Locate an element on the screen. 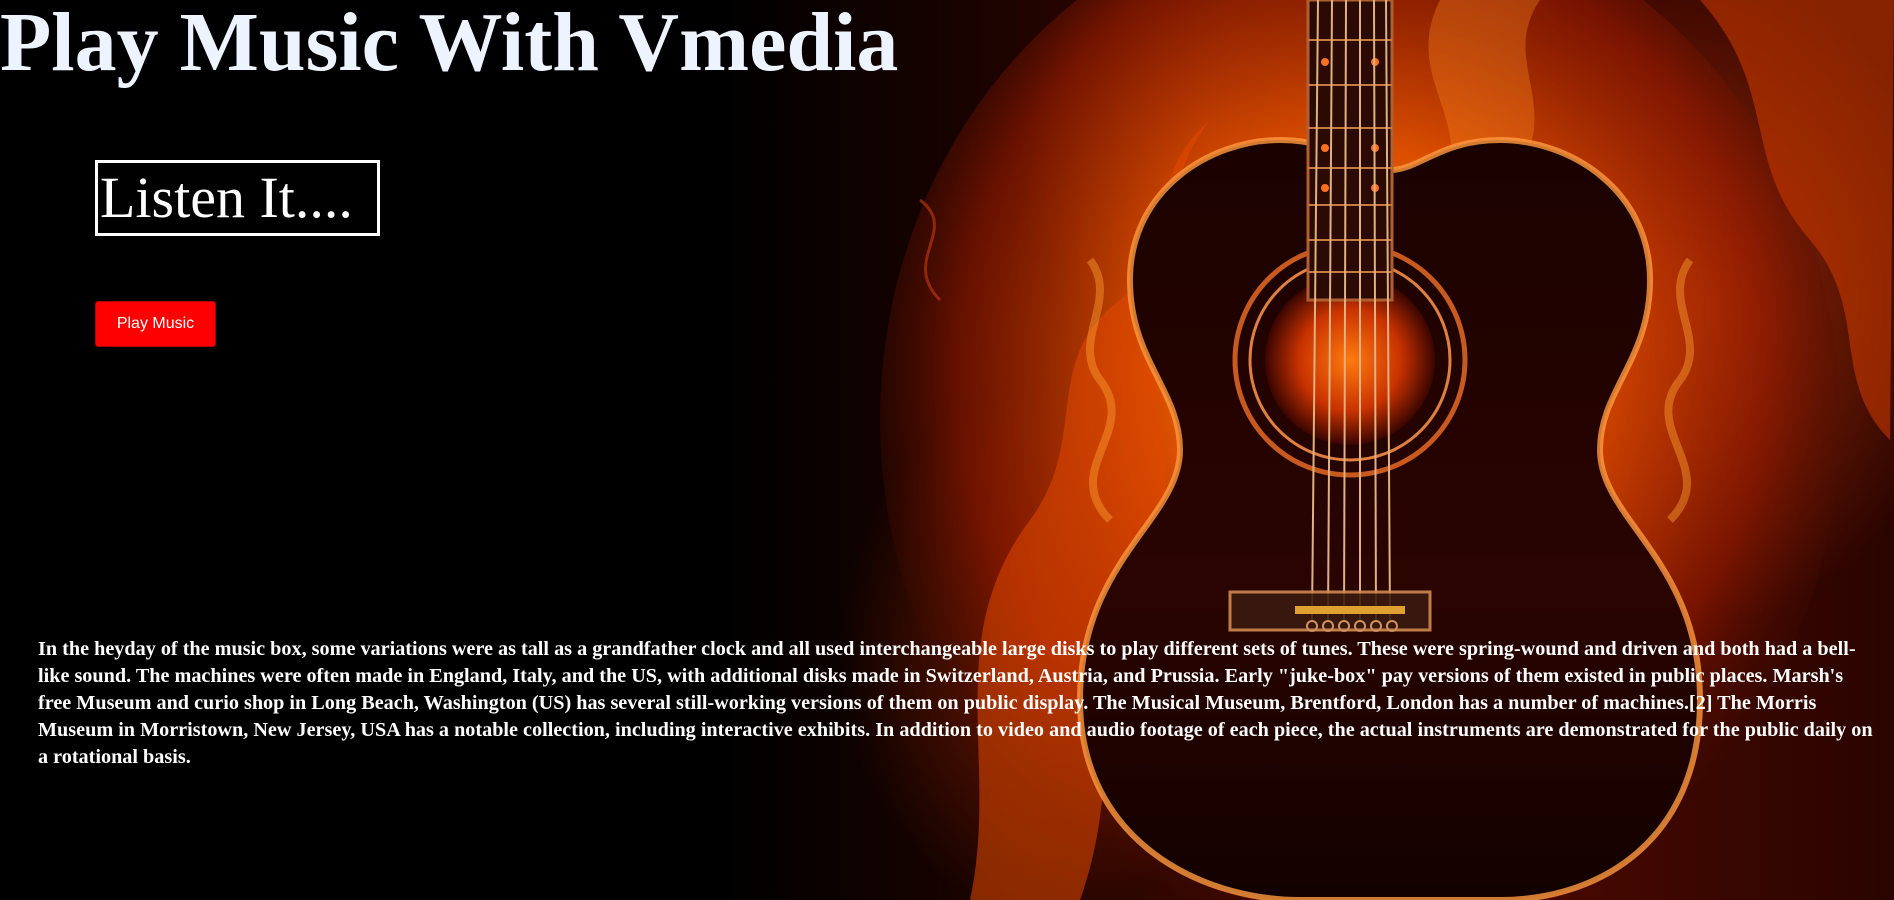 This screenshot has height=900, width=1894. guitar-saddle is located at coordinates (1350, 610).